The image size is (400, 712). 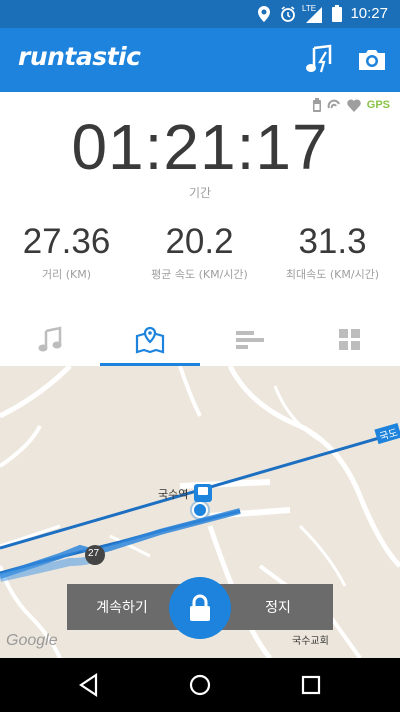 What do you see at coordinates (199, 241) in the screenshot?
I see `avg-speed-value: 20.2` at bounding box center [199, 241].